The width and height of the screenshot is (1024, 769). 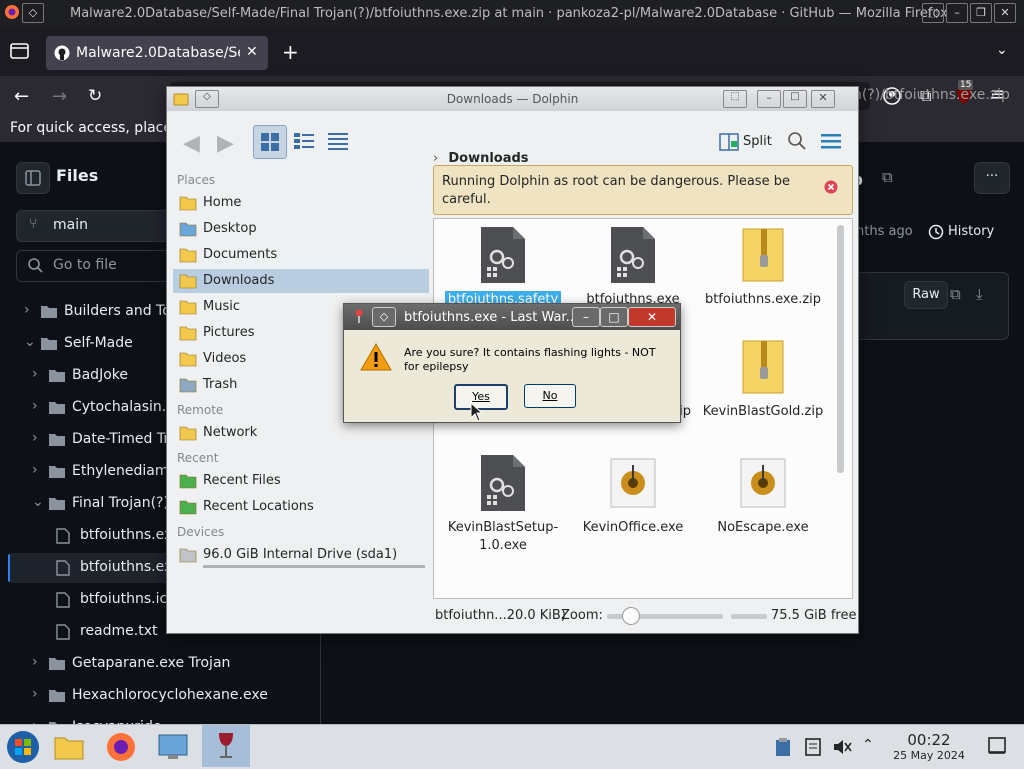 I want to click on back-button: ←, so click(x=21, y=96).